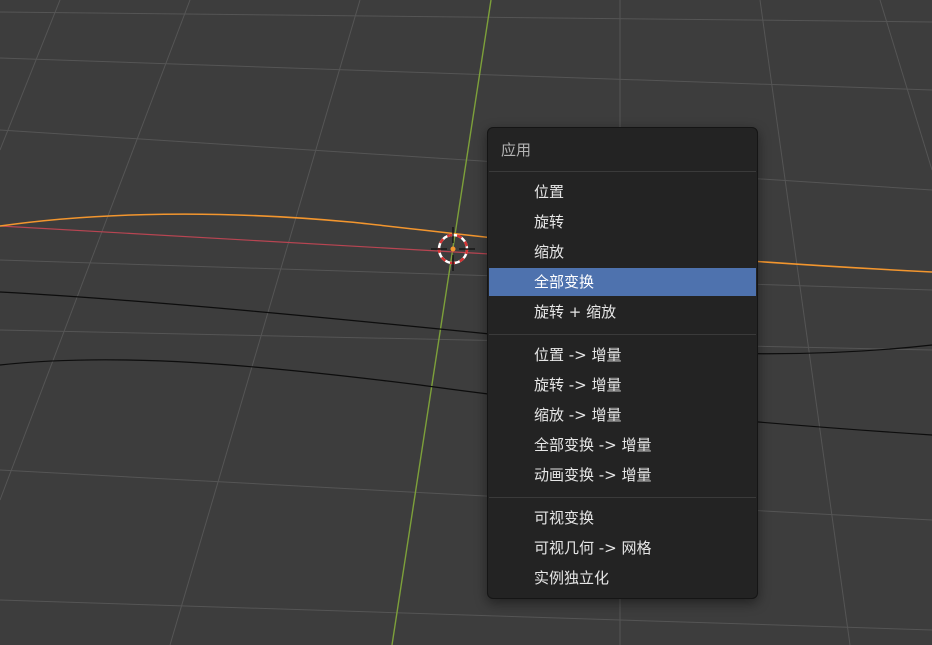 This screenshot has width=932, height=645. Describe the element at coordinates (622, 355) in the screenshot. I see `menu-item-location-to-deltas: 位置 -> 增量` at that location.